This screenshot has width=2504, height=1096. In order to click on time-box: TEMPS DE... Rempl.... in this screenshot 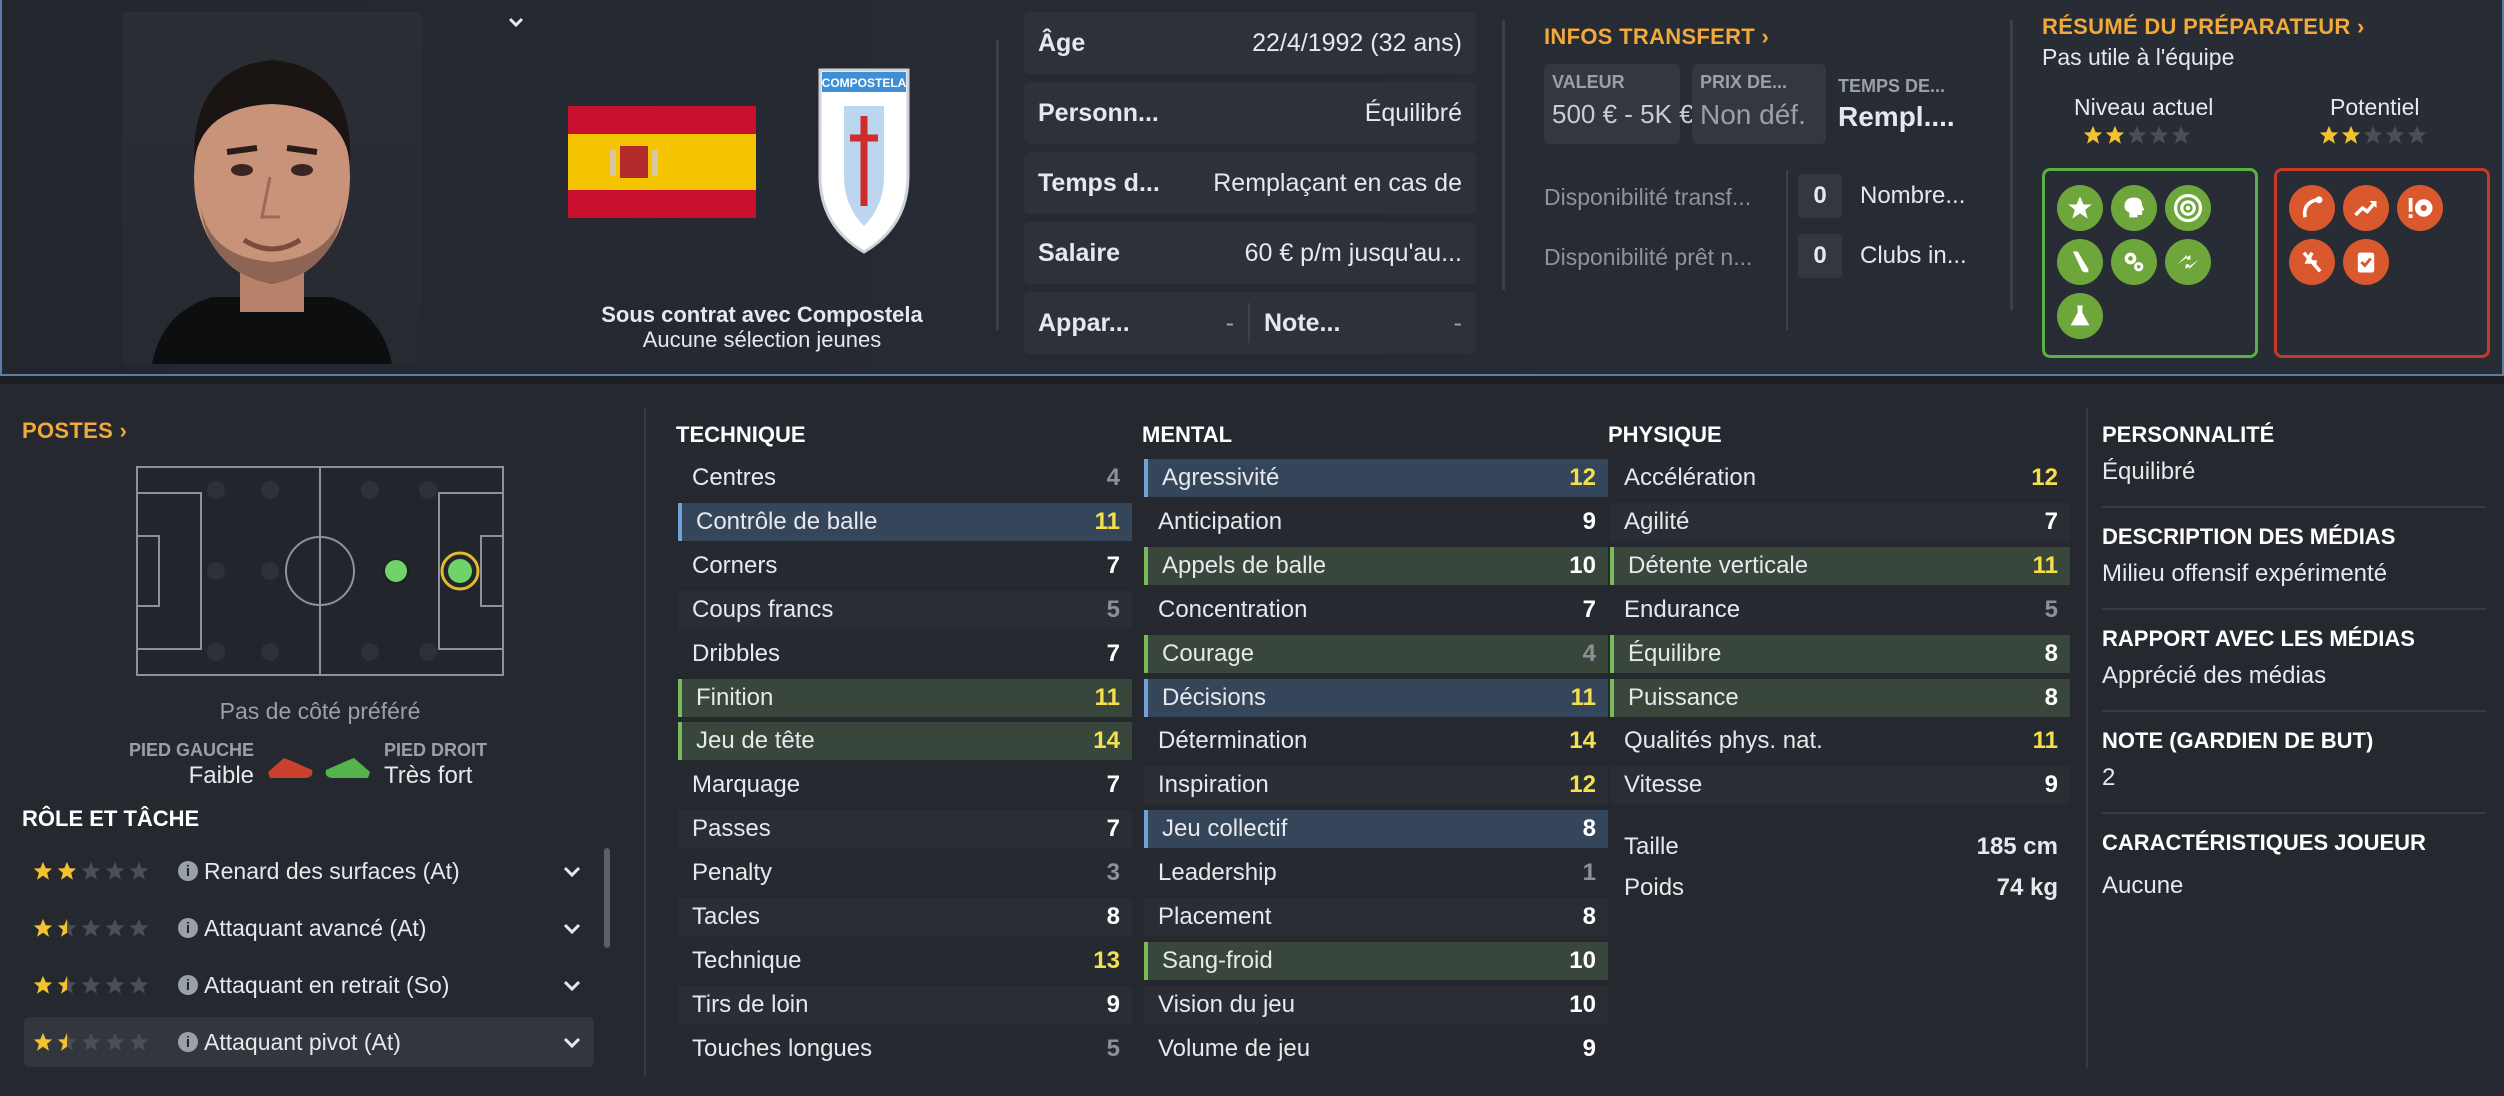, I will do `click(1913, 104)`.